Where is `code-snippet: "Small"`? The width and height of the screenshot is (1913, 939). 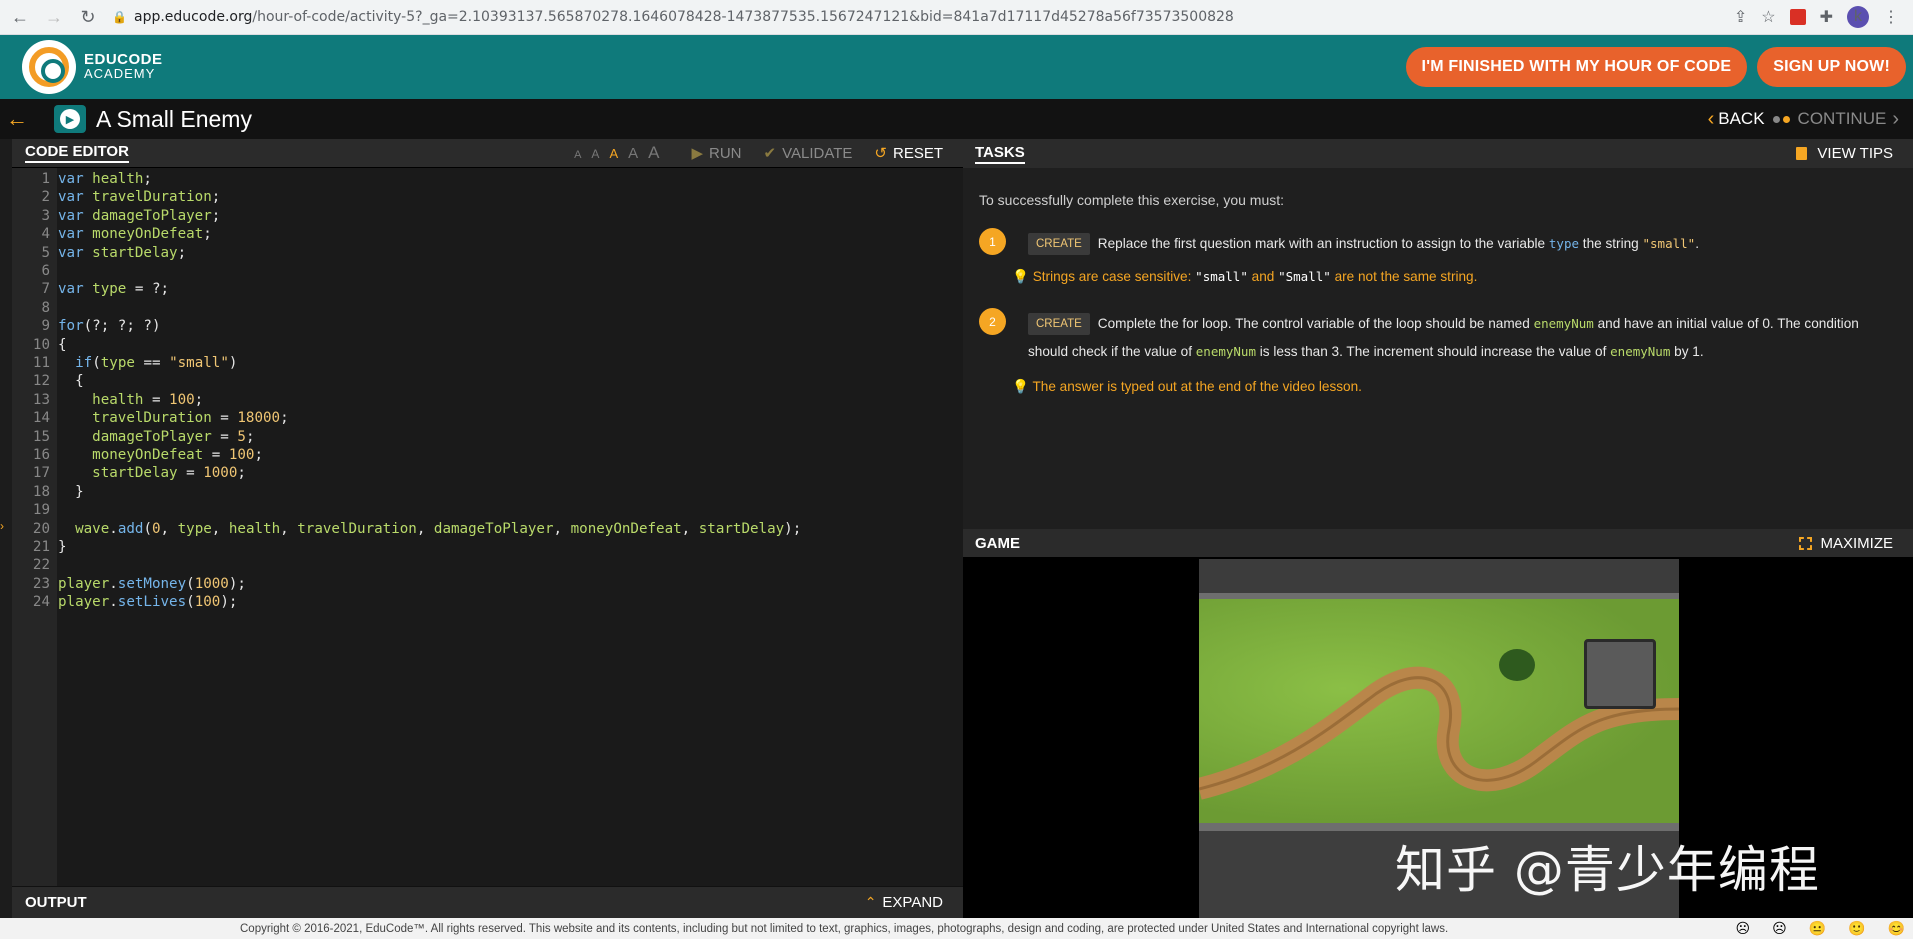 code-snippet: "Small" is located at coordinates (1304, 276).